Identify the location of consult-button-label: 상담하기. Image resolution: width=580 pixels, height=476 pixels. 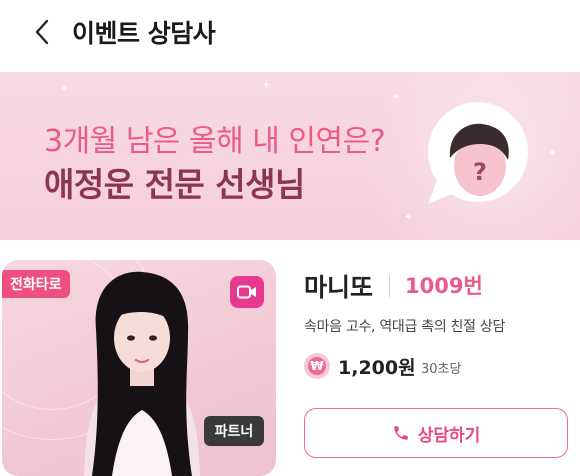
(449, 435).